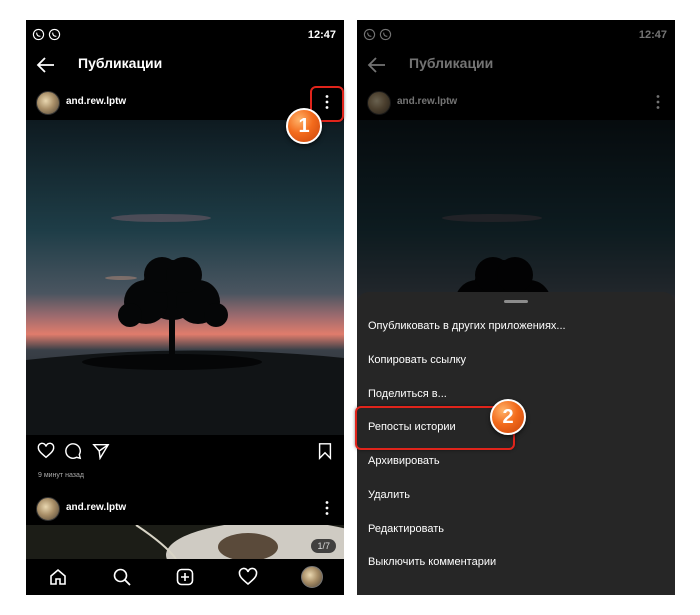 Image resolution: width=700 pixels, height=615 pixels. What do you see at coordinates (323, 546) in the screenshot?
I see `carousel-counter: 1/7` at bounding box center [323, 546].